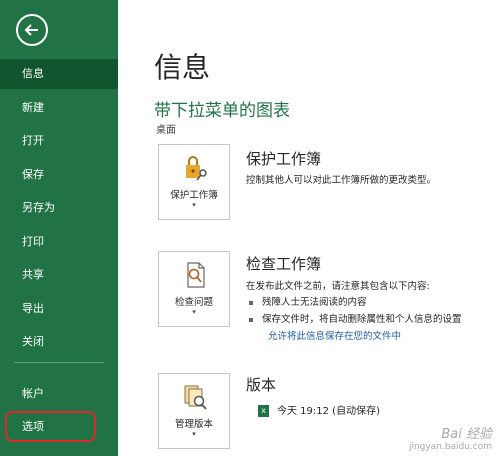 The image size is (500, 456). What do you see at coordinates (196, 275) in the screenshot?
I see `inspect-document-icon` at bounding box center [196, 275].